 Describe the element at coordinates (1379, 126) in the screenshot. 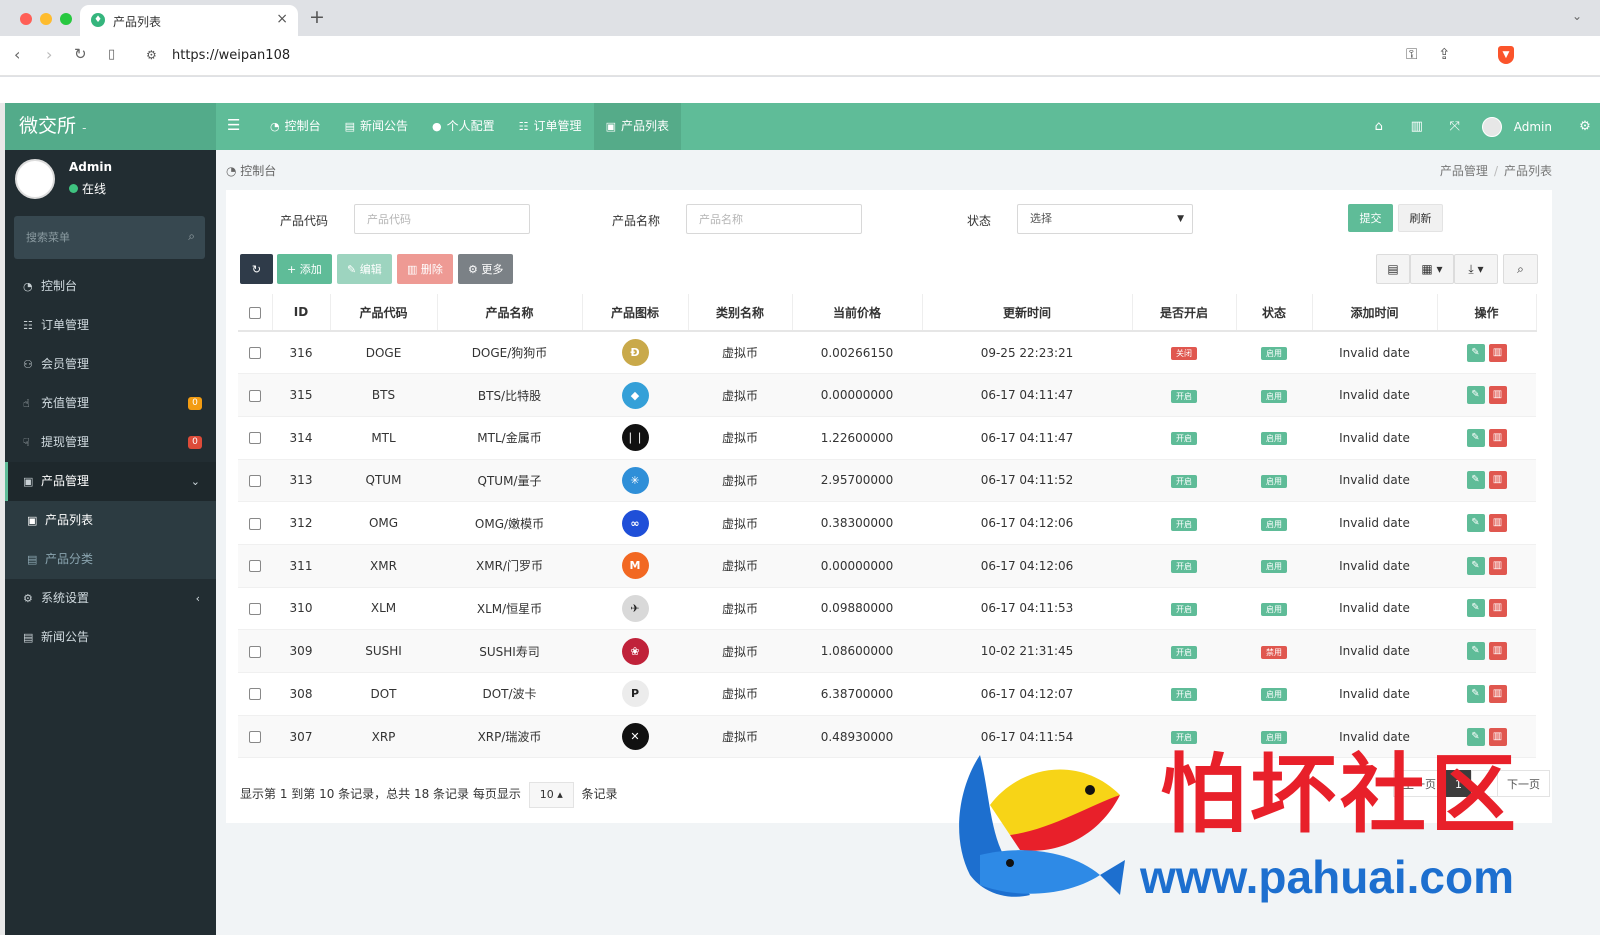

I see `home-icon: ⌂` at that location.